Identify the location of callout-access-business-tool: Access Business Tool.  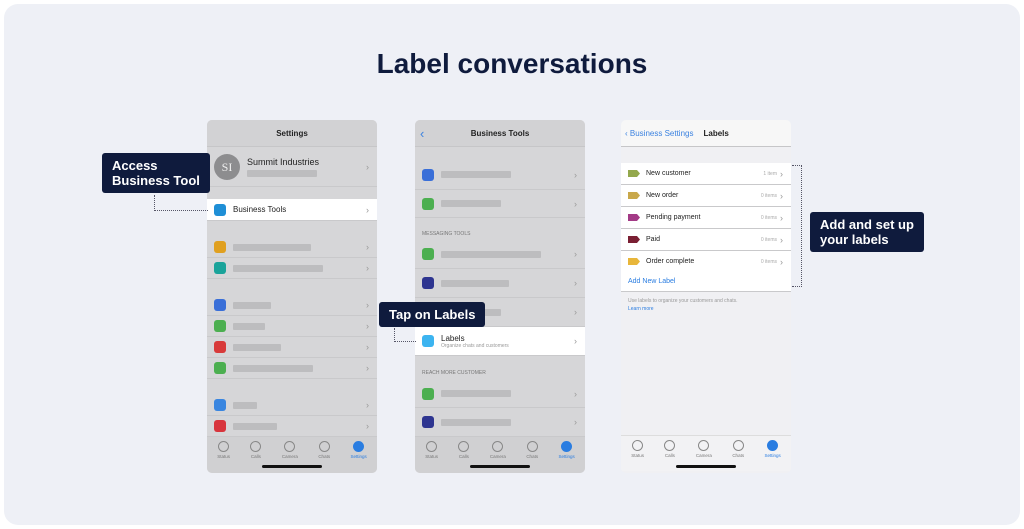
(156, 173).